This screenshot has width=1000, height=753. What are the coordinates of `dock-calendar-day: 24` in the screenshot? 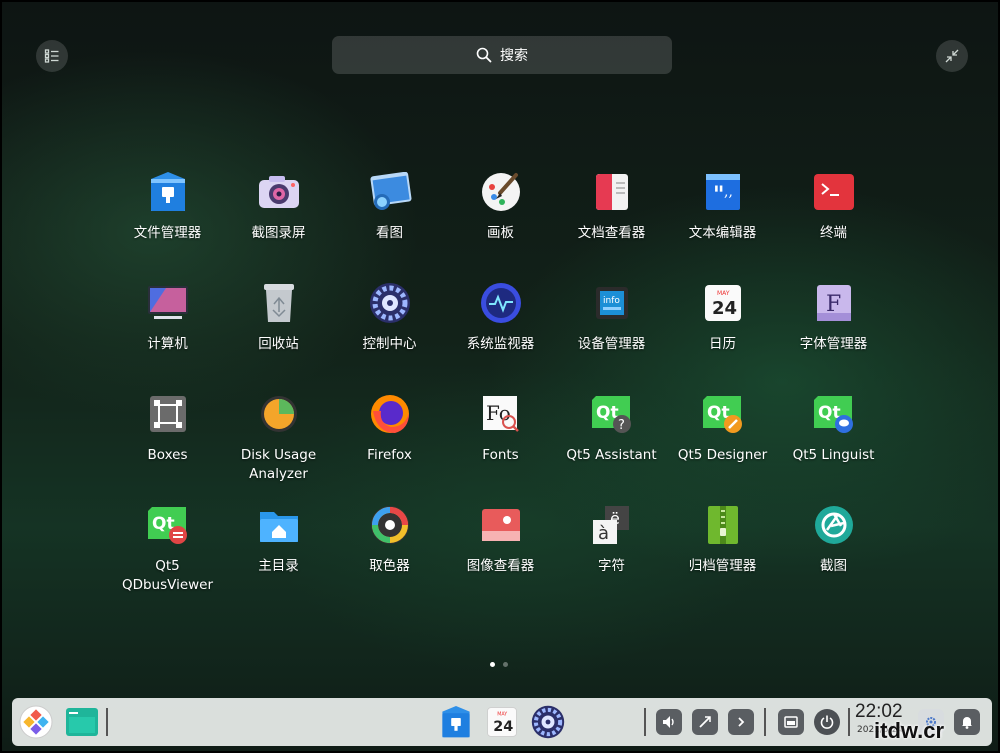 It's located at (503, 727).